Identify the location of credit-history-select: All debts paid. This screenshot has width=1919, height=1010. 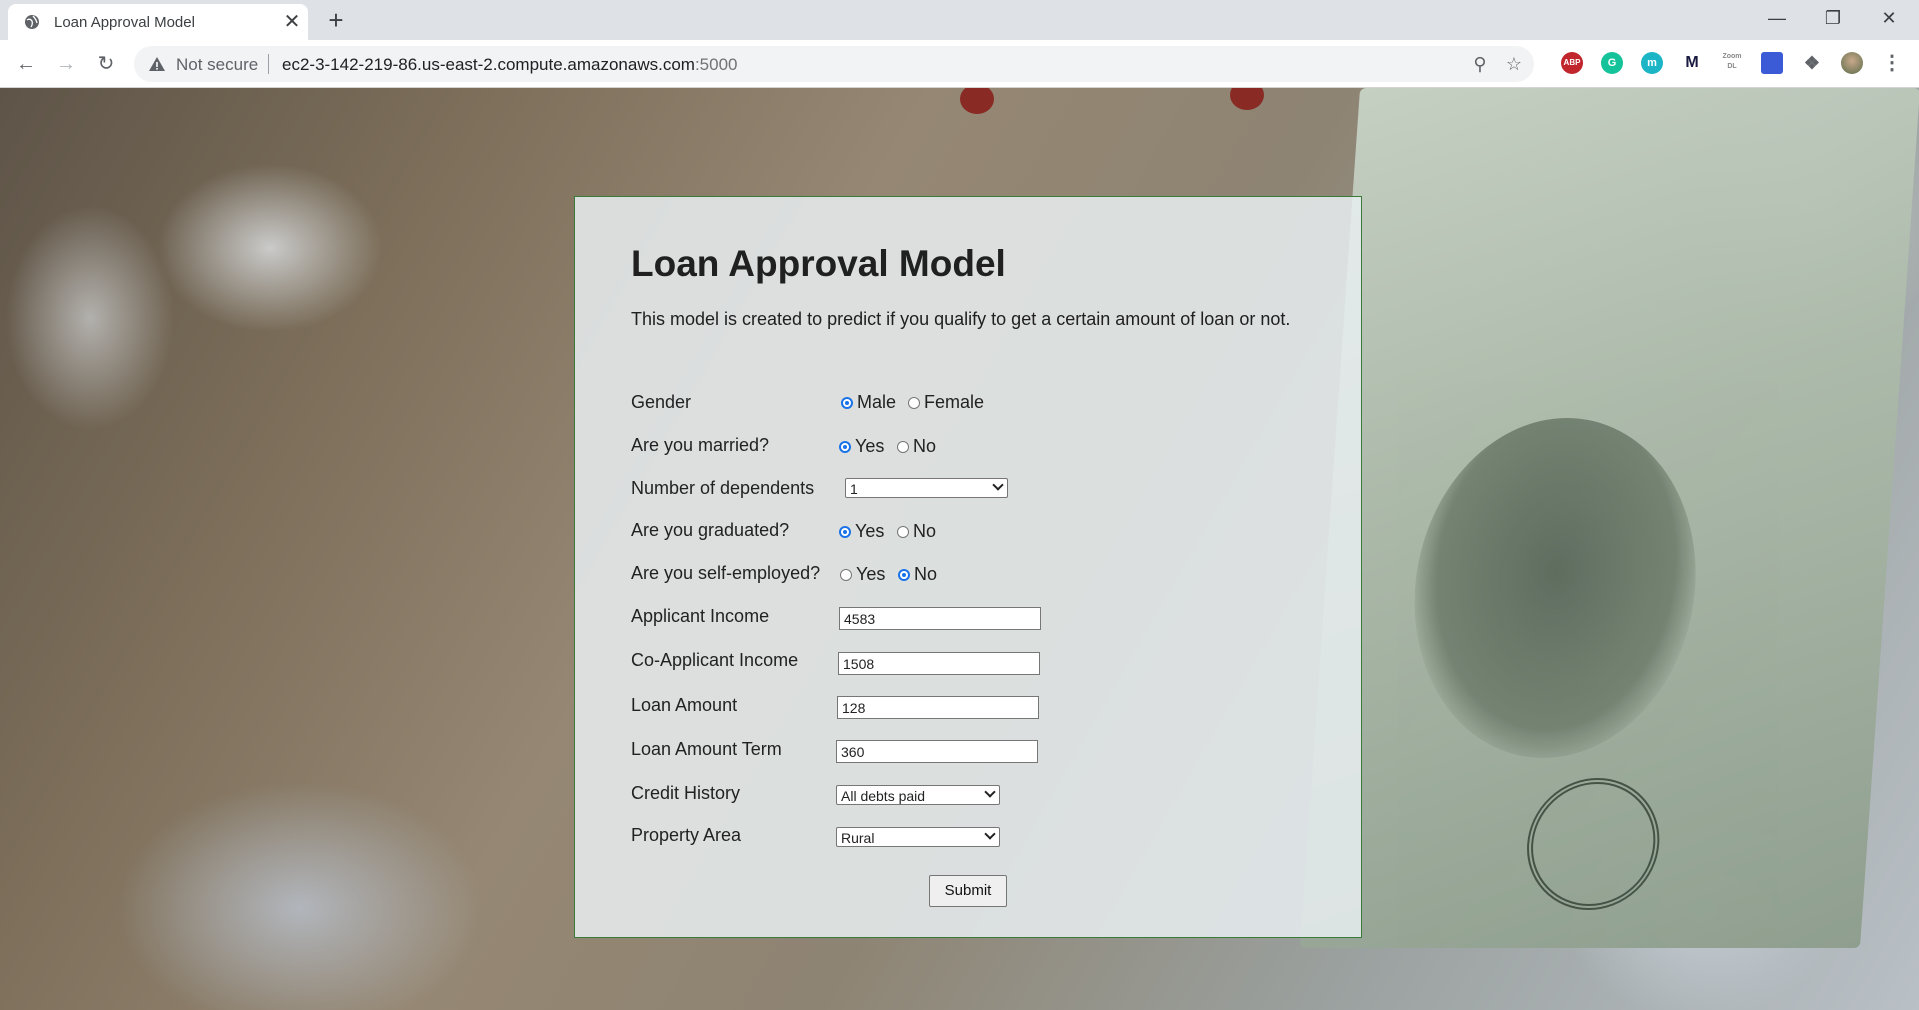
(918, 795).